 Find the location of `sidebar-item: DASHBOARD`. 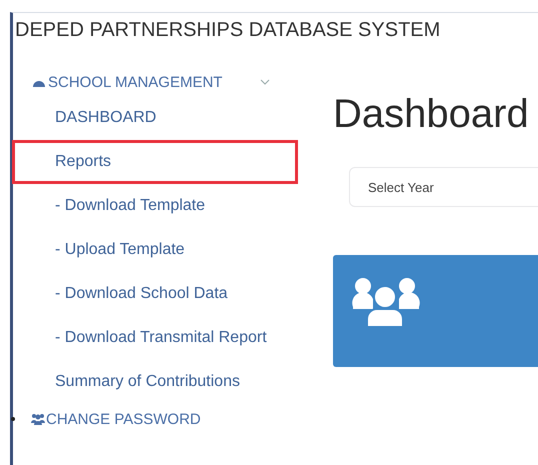

sidebar-item: DASHBOARD is located at coordinates (158, 118).